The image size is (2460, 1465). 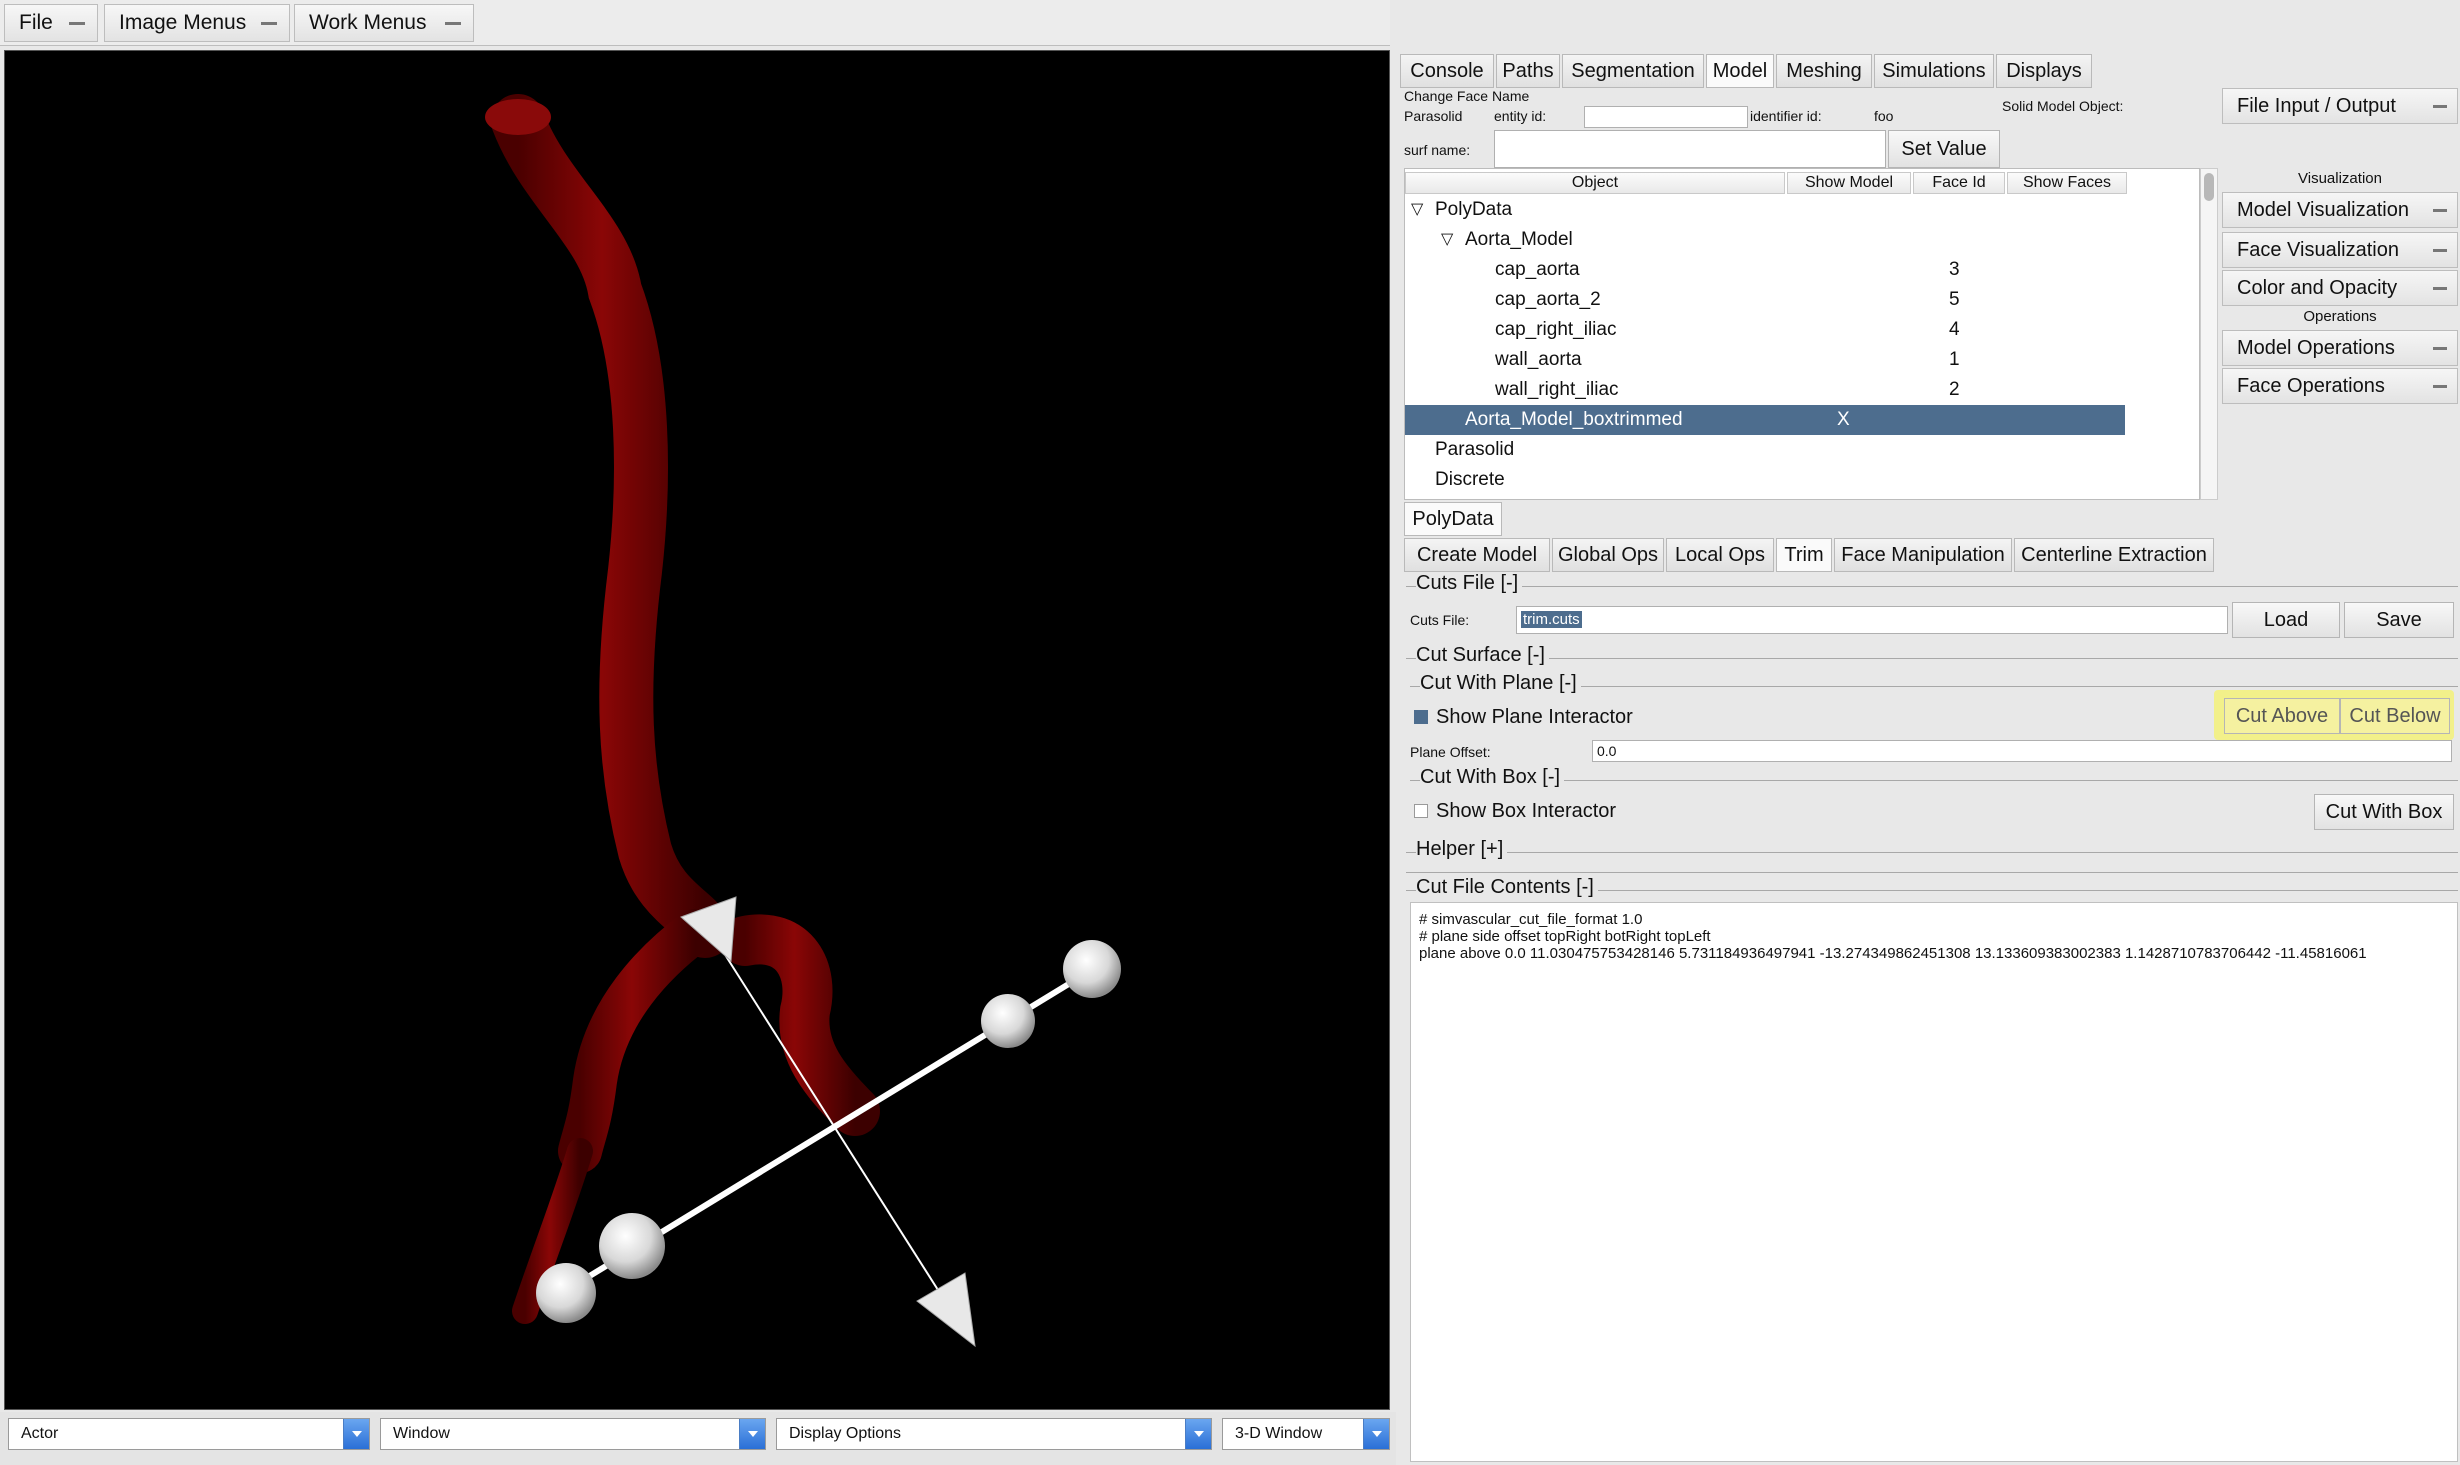 What do you see at coordinates (189, 1434) in the screenshot?
I see `actor-select: Actor` at bounding box center [189, 1434].